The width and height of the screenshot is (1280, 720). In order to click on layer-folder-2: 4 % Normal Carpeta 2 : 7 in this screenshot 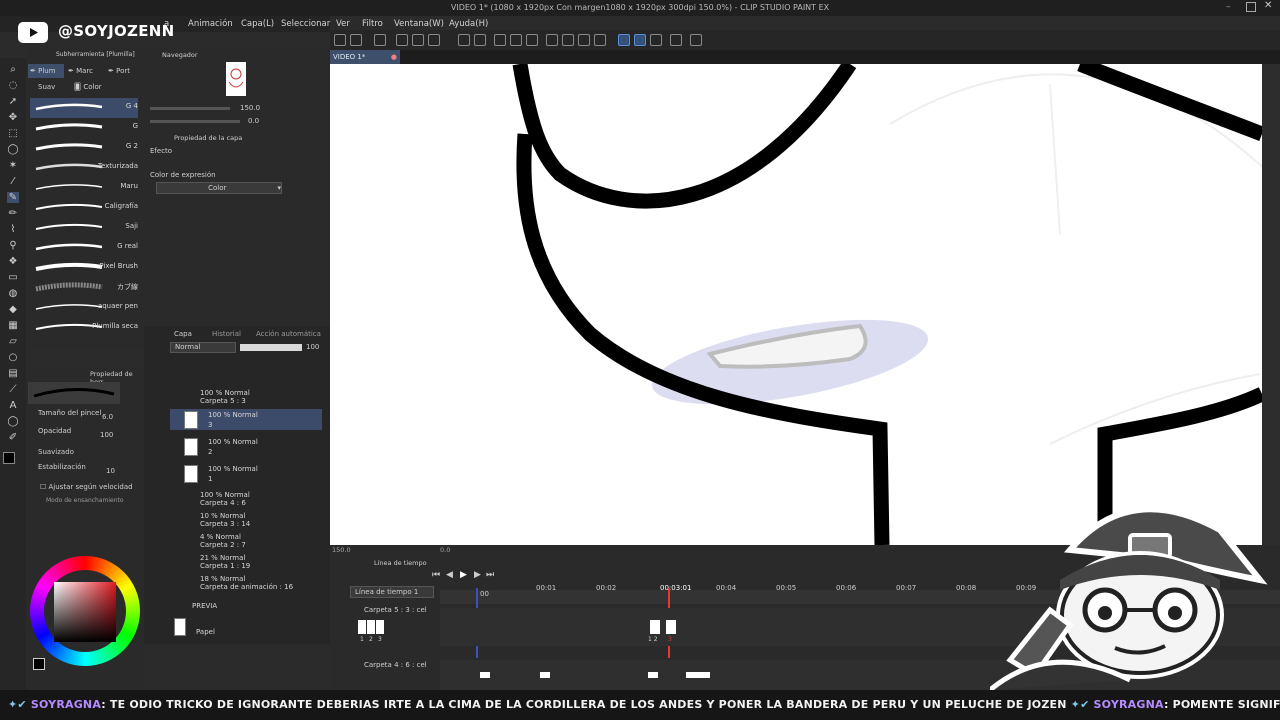, I will do `click(246, 542)`.